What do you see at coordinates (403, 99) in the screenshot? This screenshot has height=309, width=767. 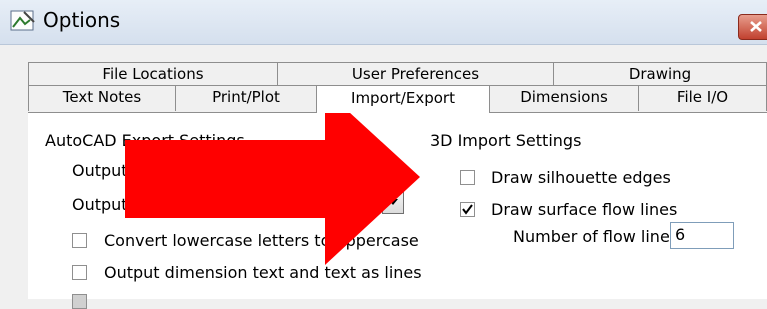 I see `tab-import-export: Import/Export` at bounding box center [403, 99].